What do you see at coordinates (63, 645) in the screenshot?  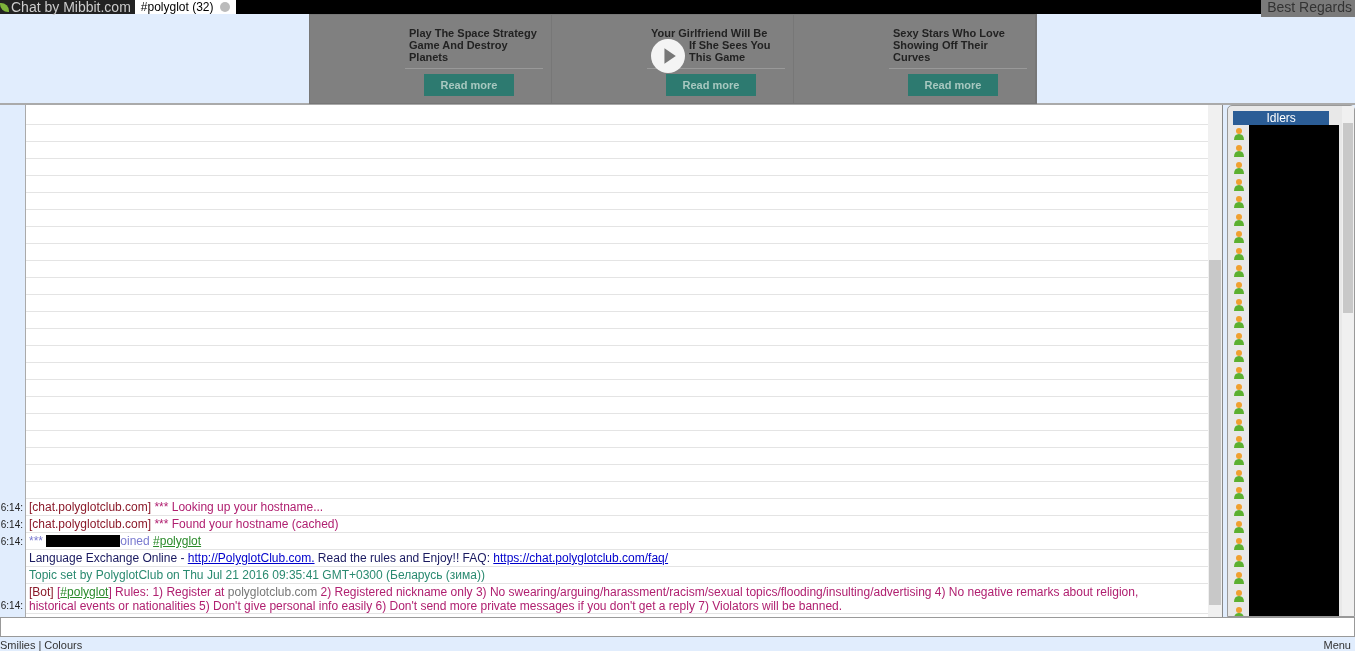 I see `footer-link: Colours` at bounding box center [63, 645].